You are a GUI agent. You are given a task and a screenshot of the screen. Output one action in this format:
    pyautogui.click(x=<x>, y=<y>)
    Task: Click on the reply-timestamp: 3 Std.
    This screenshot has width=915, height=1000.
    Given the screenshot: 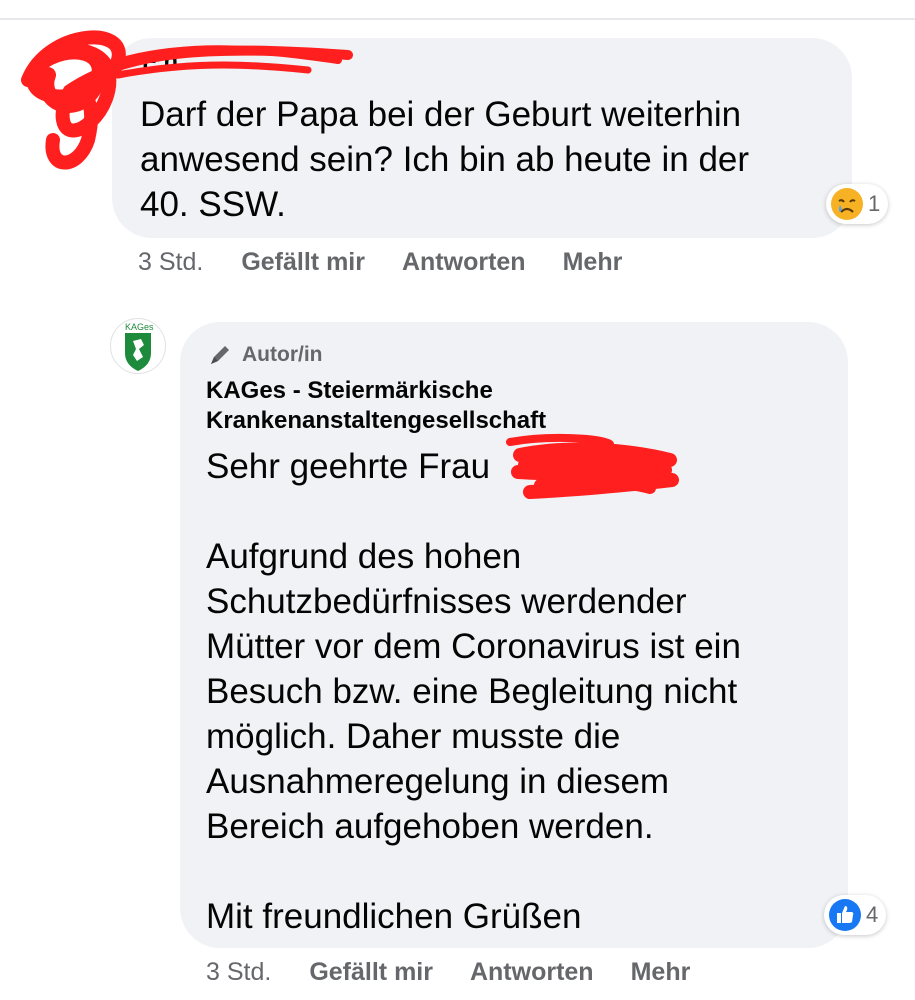 What is the action you would take?
    pyautogui.click(x=238, y=972)
    